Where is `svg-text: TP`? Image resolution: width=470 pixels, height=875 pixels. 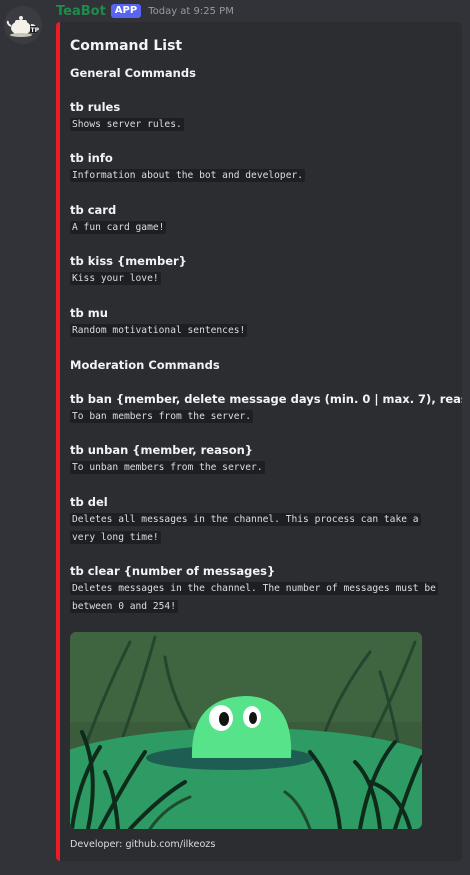
svg-text: TP is located at coordinates (35, 30).